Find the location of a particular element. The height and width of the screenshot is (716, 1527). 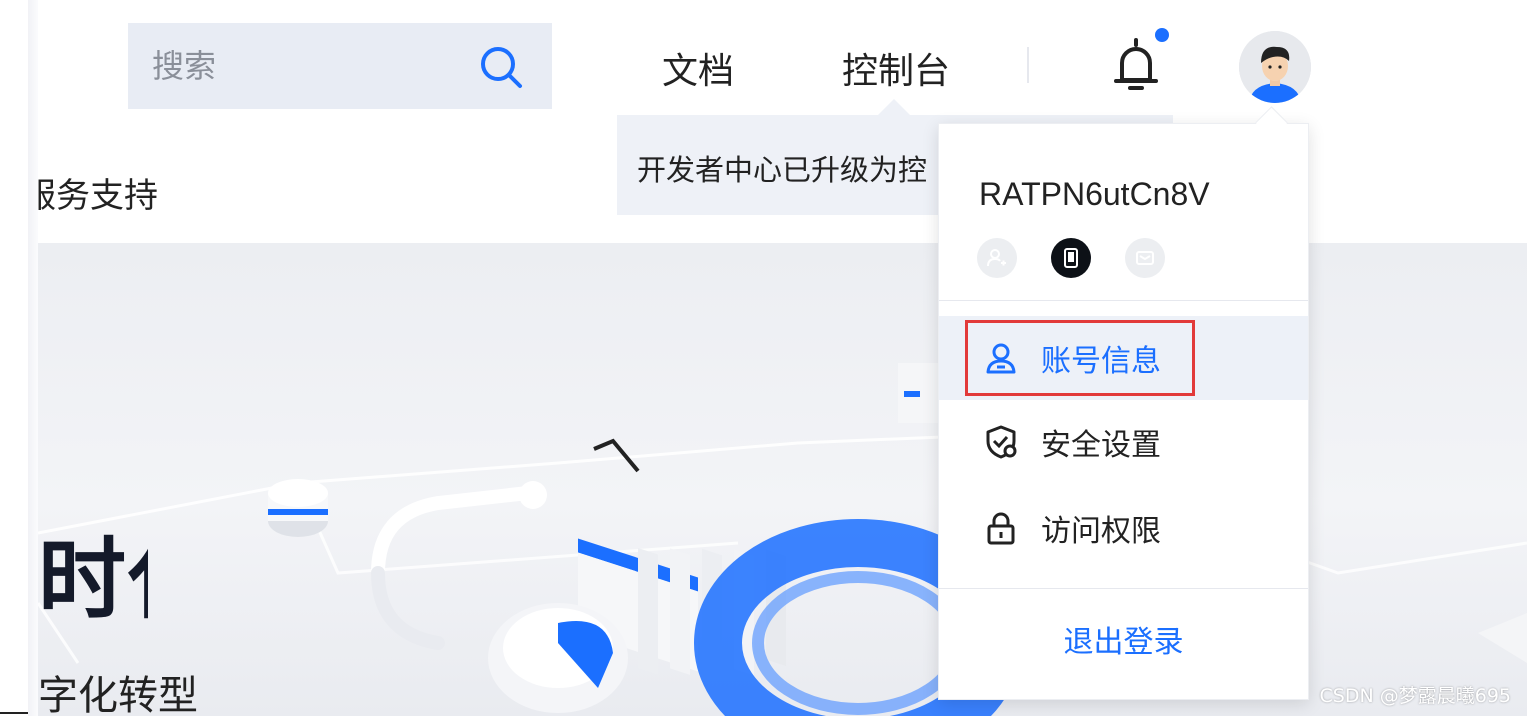

banner-caret is located at coordinates (894, 107).